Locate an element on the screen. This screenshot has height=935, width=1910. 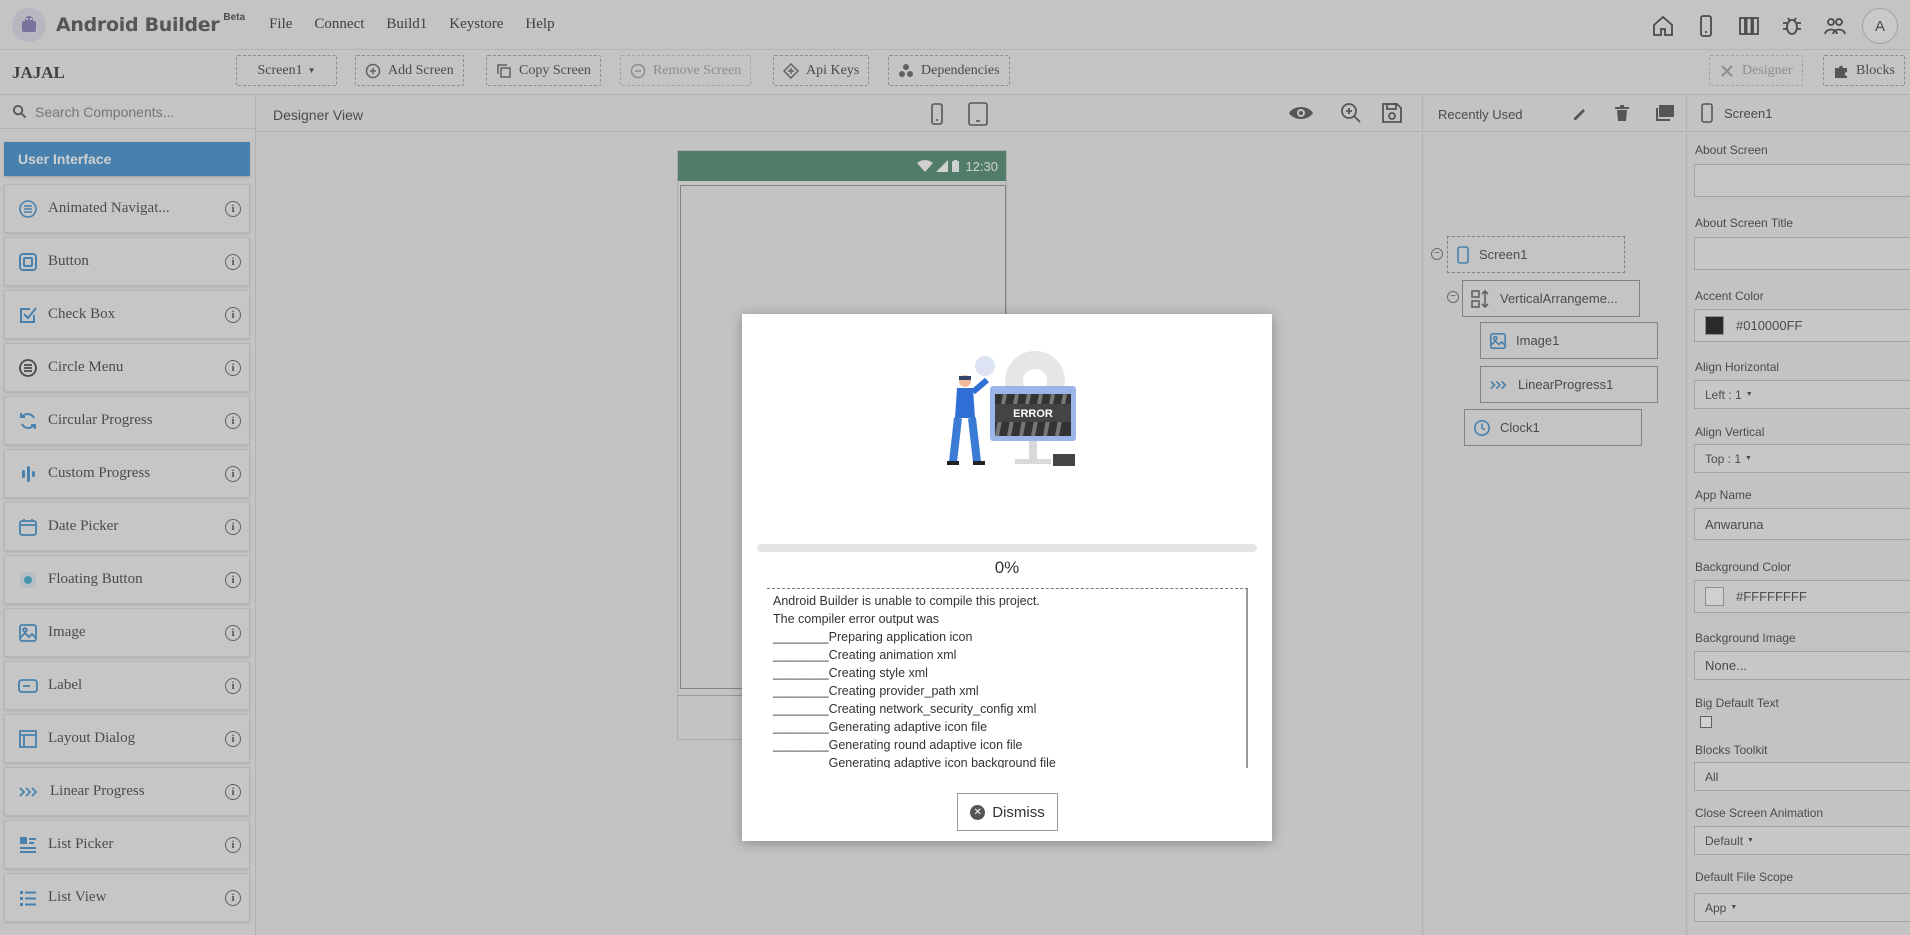
compile-progress-bar is located at coordinates (1007, 548).